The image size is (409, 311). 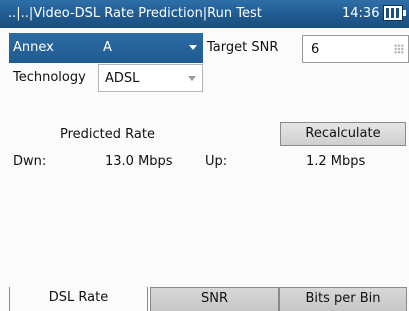 I want to click on tab-dsl-rate: DSL Rate, so click(x=78, y=299).